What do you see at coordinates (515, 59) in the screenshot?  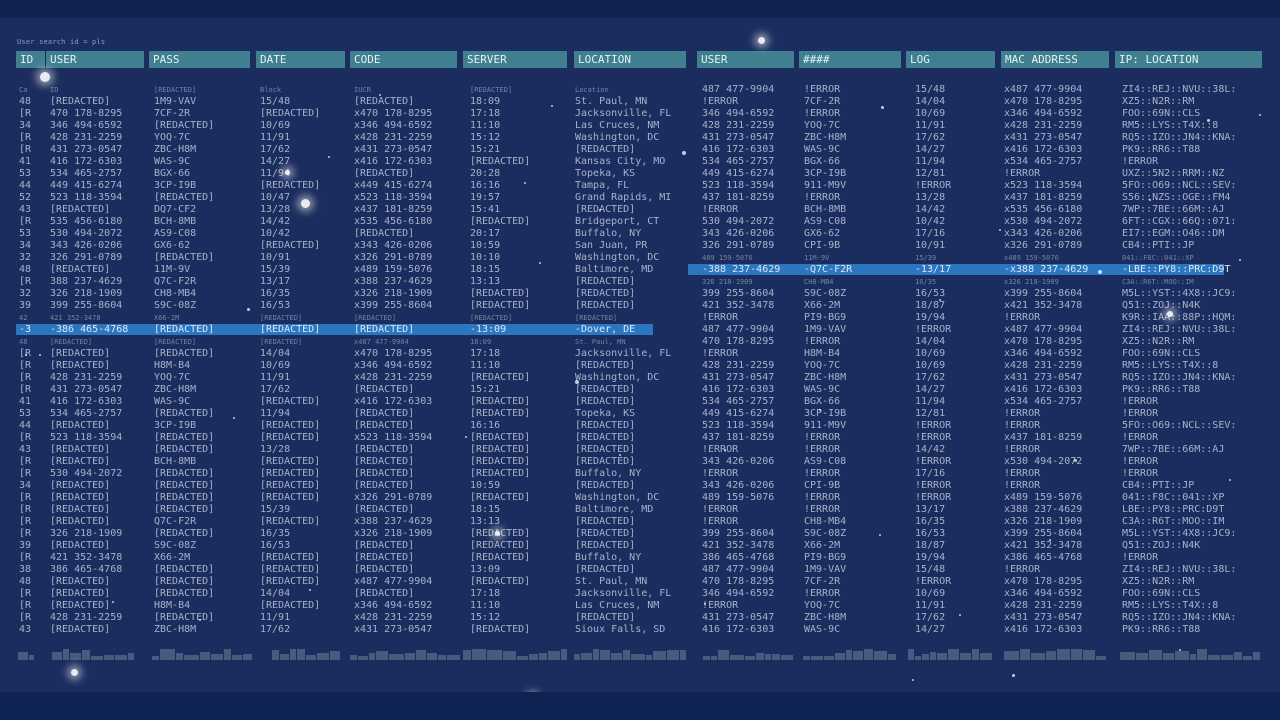 I see `header-server: SERVER` at bounding box center [515, 59].